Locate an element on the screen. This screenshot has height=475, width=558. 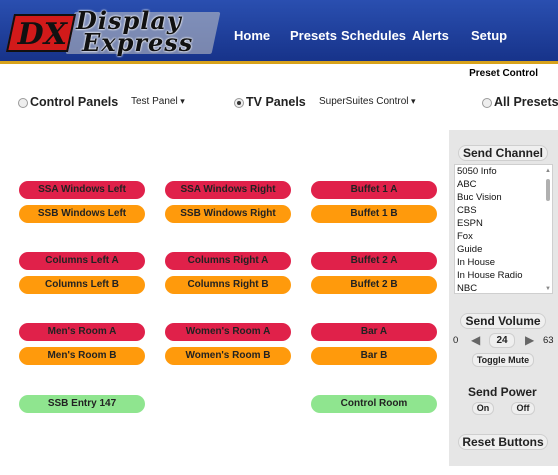
logo-line2: Express is located at coordinates (138, 42).